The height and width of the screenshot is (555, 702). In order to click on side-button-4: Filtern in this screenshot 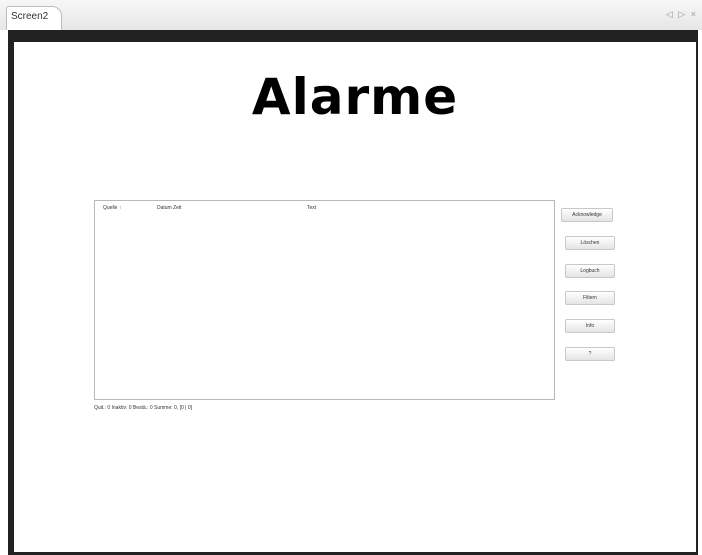, I will do `click(590, 298)`.